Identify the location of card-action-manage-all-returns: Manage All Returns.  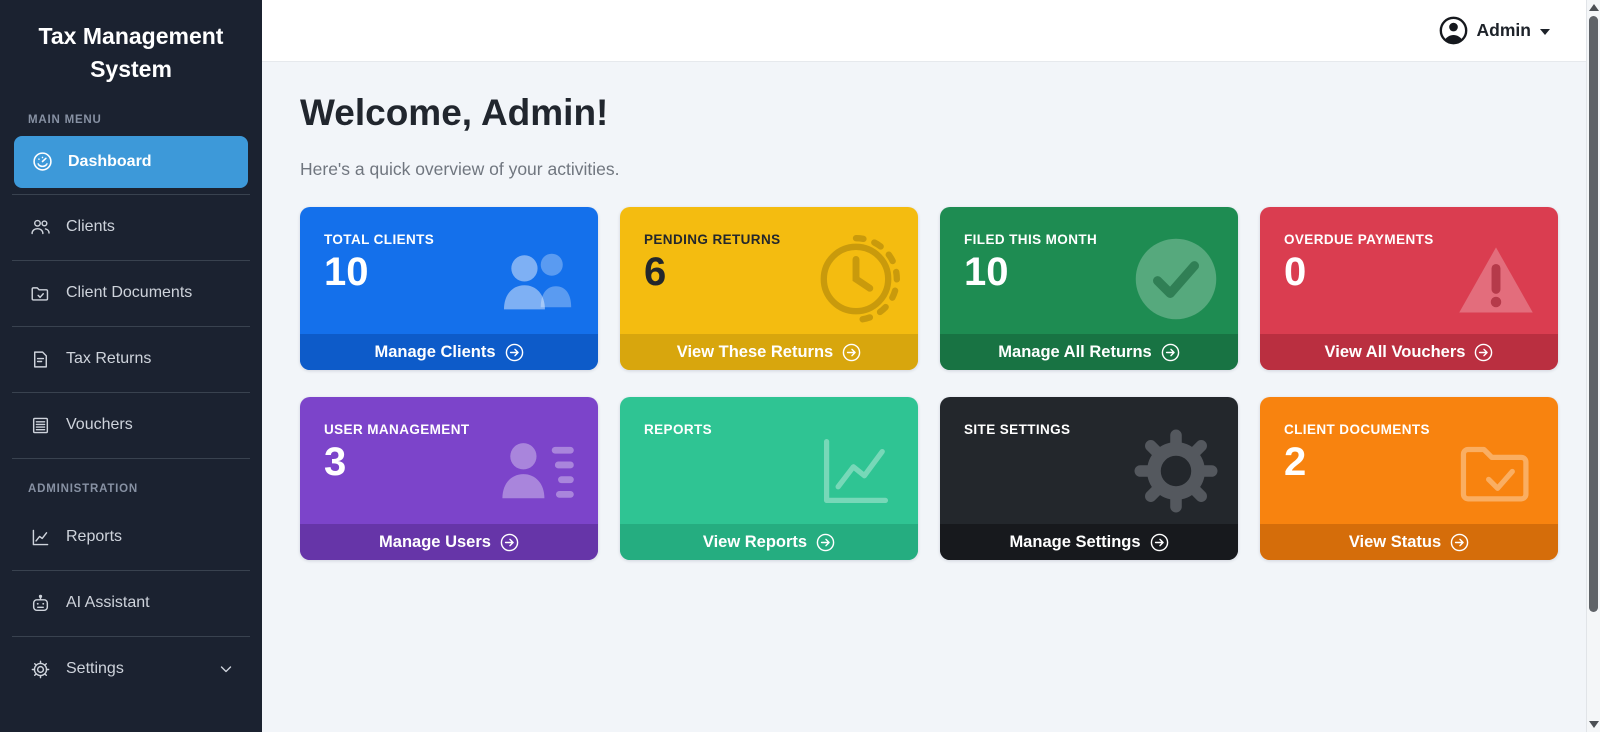
(1089, 352).